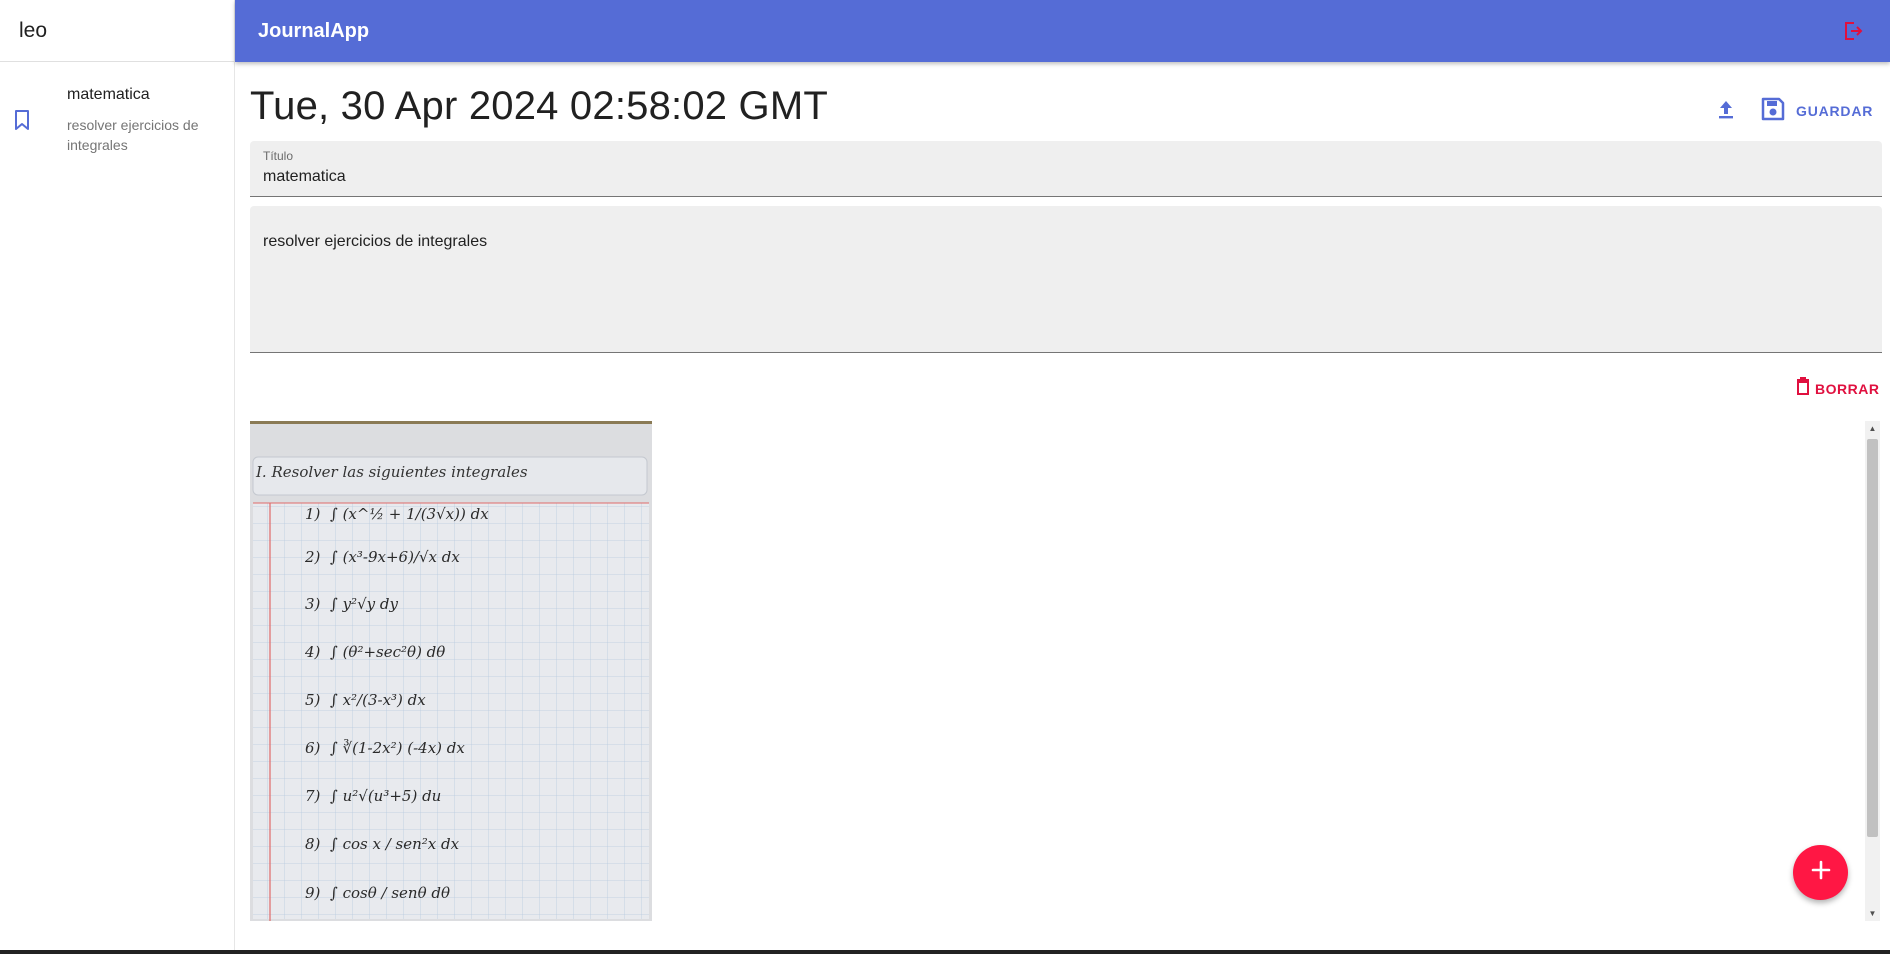 The height and width of the screenshot is (954, 1890). I want to click on new-note-fab, so click(1820, 872).